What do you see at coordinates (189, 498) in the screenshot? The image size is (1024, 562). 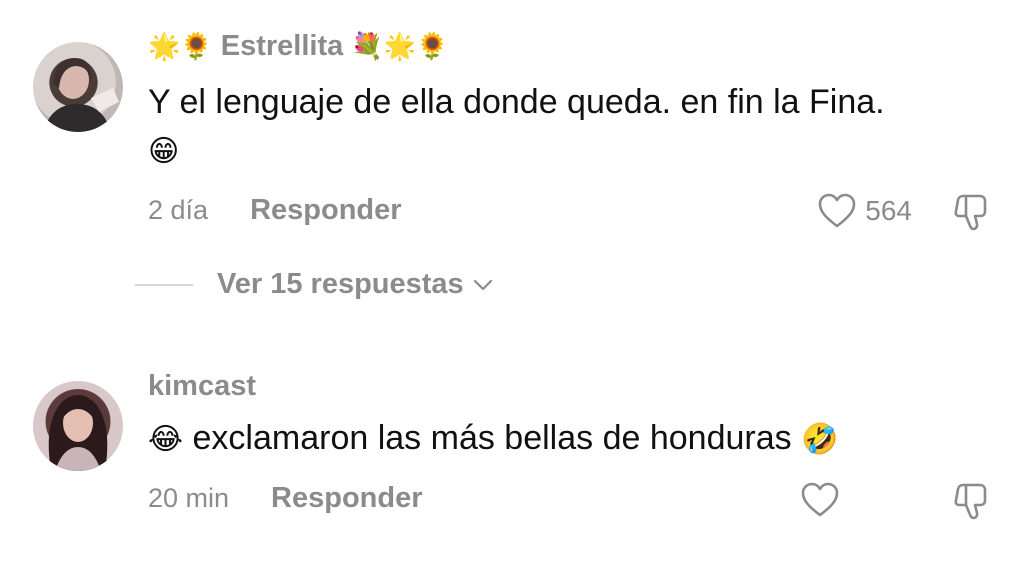 I see `timestamp: 20 min` at bounding box center [189, 498].